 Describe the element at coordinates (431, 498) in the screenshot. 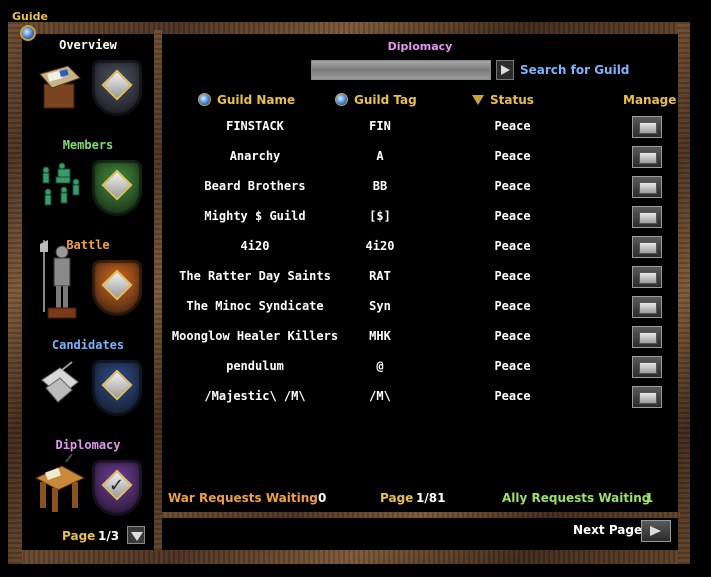

I see `main-page-value: 1/81` at that location.